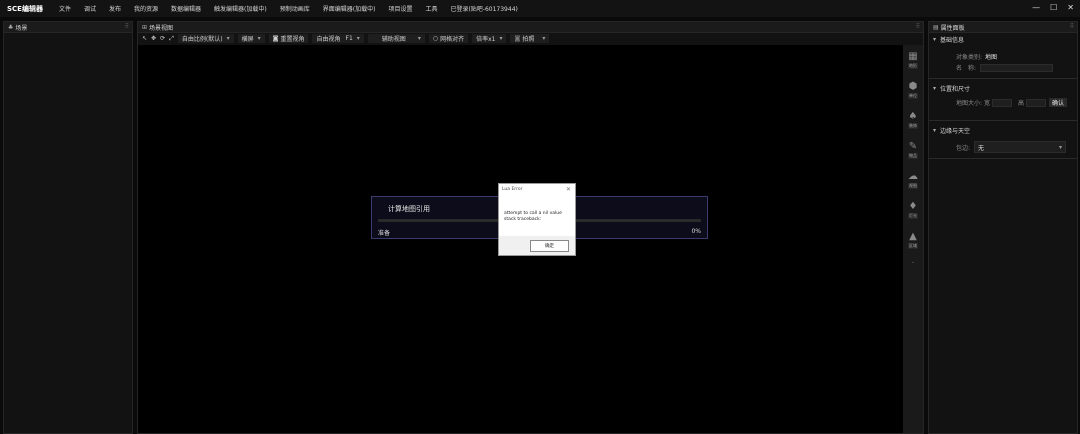 The width and height of the screenshot is (1080, 434). Describe the element at coordinates (384, 233) in the screenshot. I see `progress-status: 准备` at that location.